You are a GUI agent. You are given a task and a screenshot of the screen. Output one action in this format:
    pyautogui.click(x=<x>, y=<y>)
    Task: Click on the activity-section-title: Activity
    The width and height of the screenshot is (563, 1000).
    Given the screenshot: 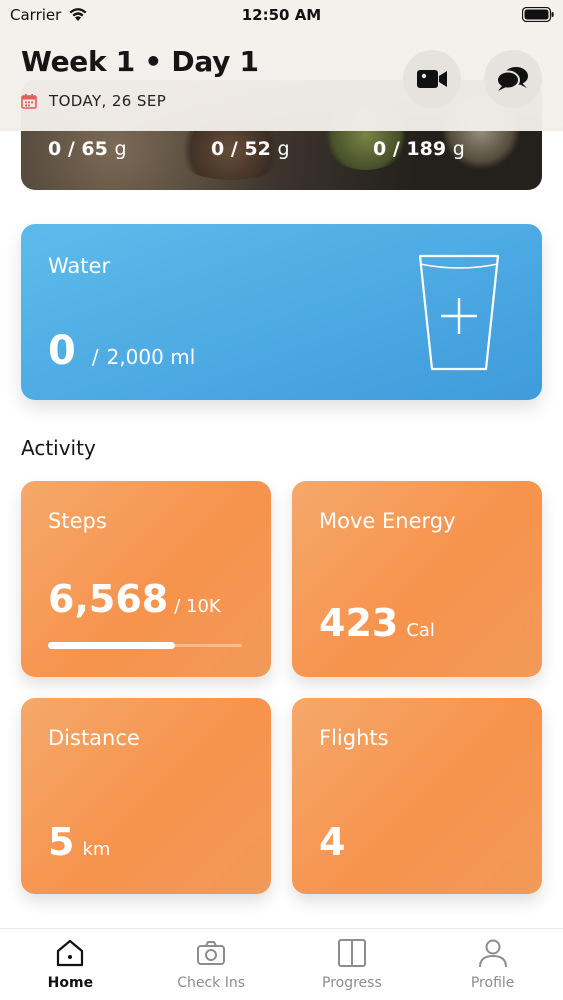 What is the action you would take?
    pyautogui.click(x=58, y=448)
    